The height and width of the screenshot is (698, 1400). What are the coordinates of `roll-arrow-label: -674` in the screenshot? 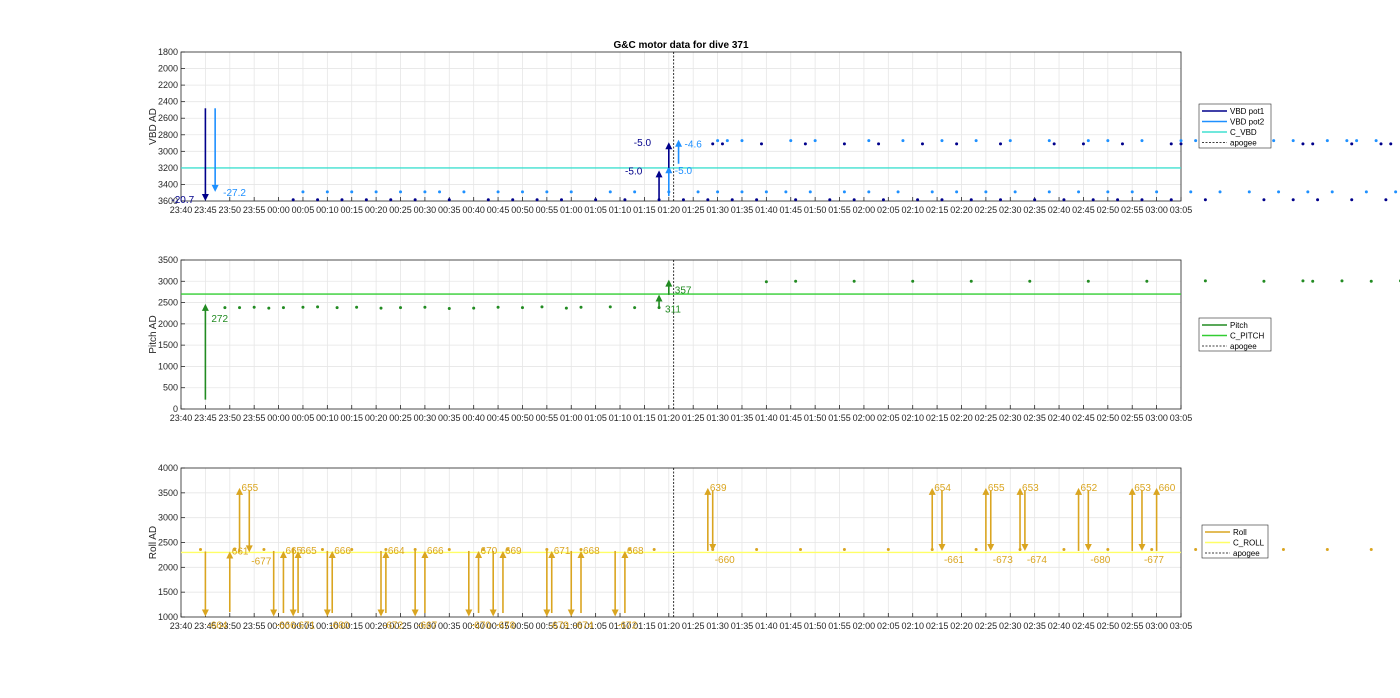 It's located at (1037, 560).